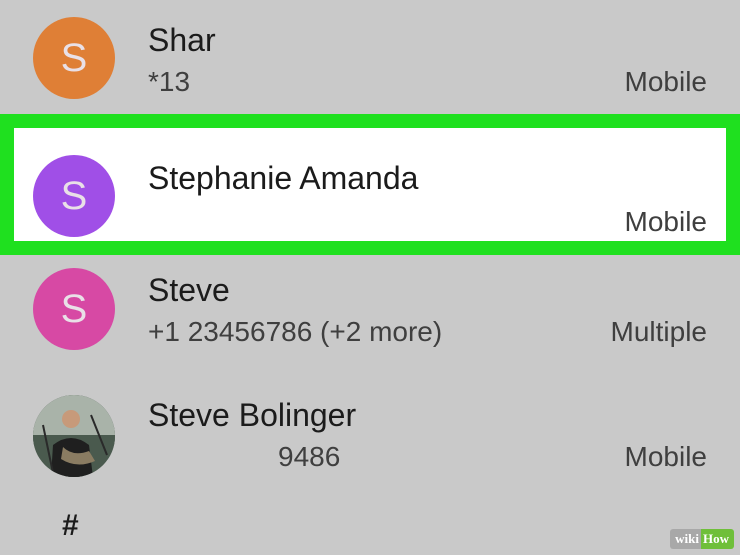 The width and height of the screenshot is (740, 555). I want to click on photo-avatar-icon, so click(74, 436).